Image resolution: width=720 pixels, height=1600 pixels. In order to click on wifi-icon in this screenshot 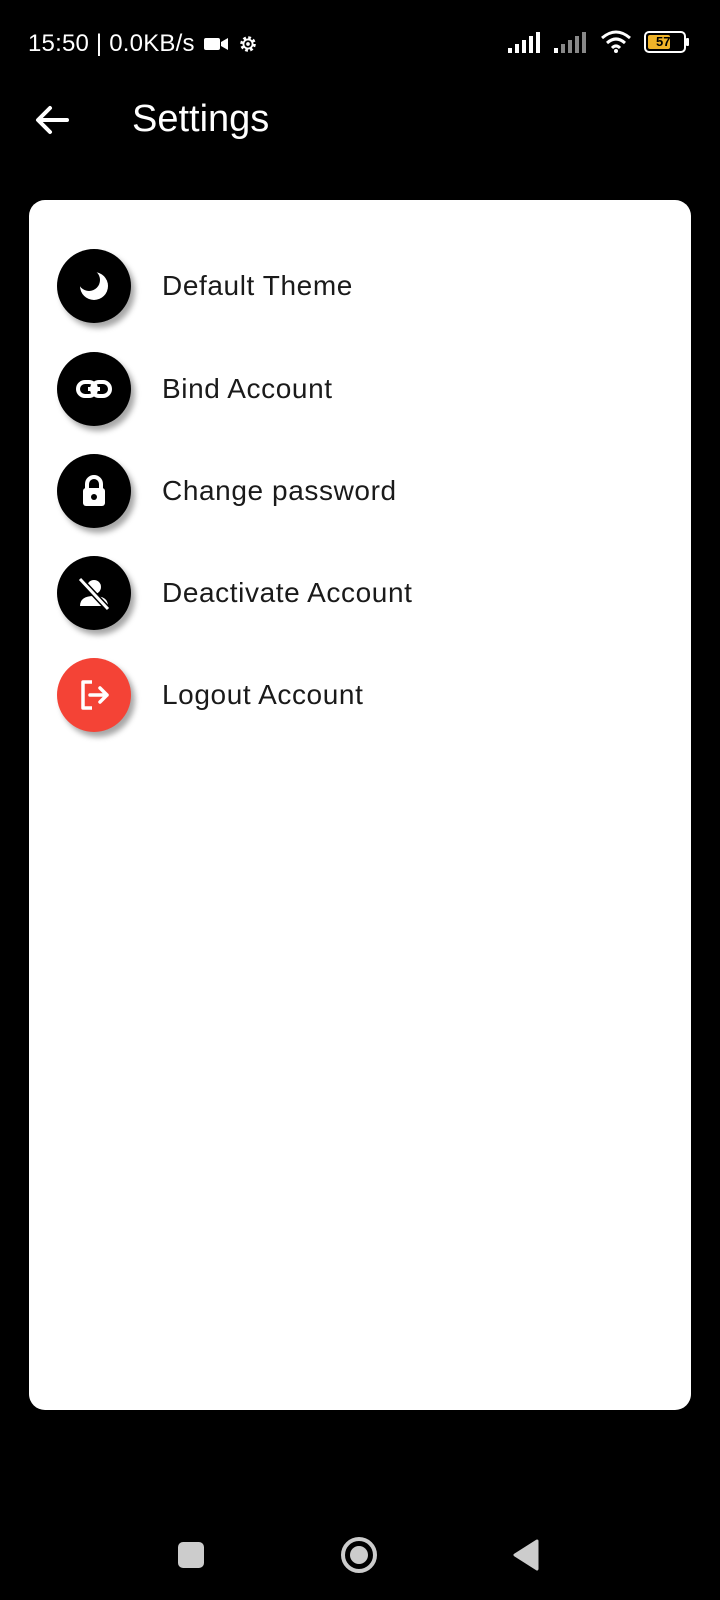, I will do `click(616, 42)`.